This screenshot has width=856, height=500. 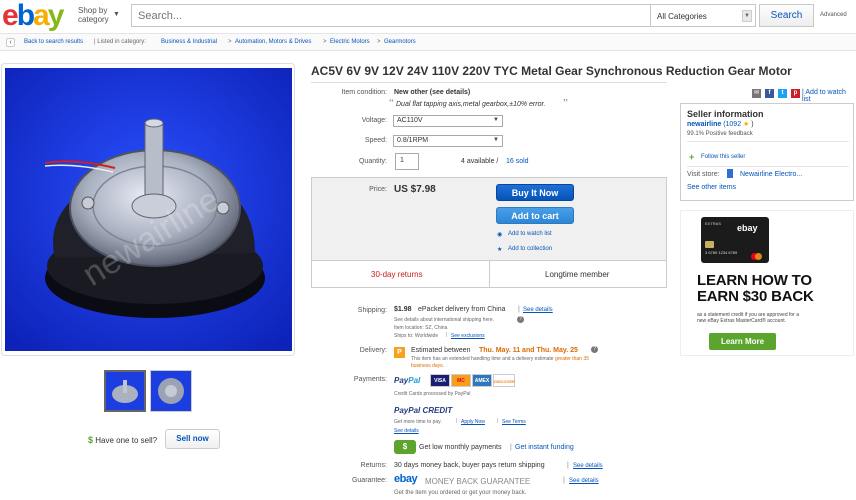 What do you see at coordinates (769, 93) in the screenshot?
I see `facebook-icon: f` at bounding box center [769, 93].